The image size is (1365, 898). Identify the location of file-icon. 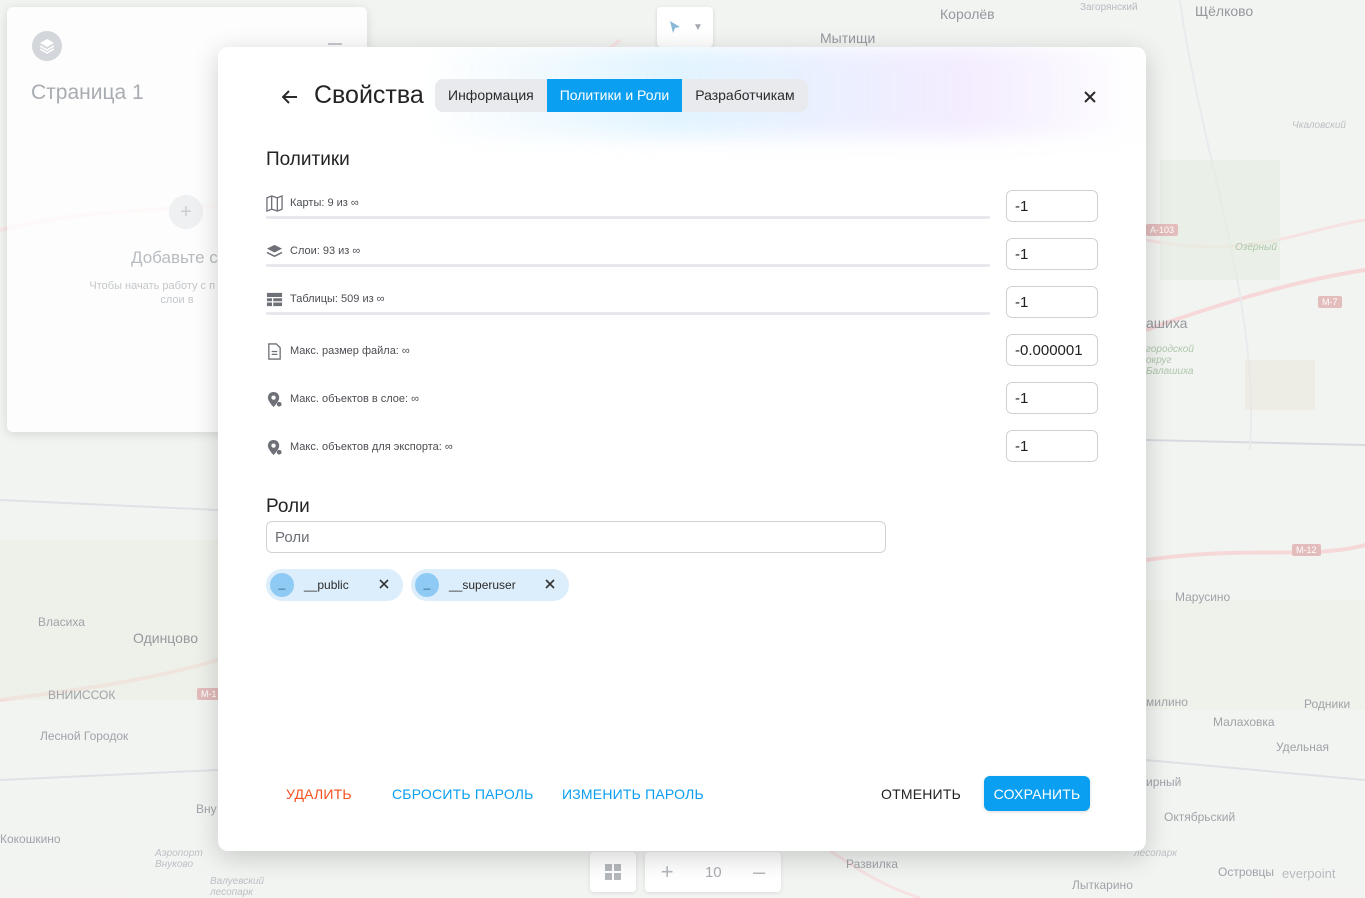
(274, 351).